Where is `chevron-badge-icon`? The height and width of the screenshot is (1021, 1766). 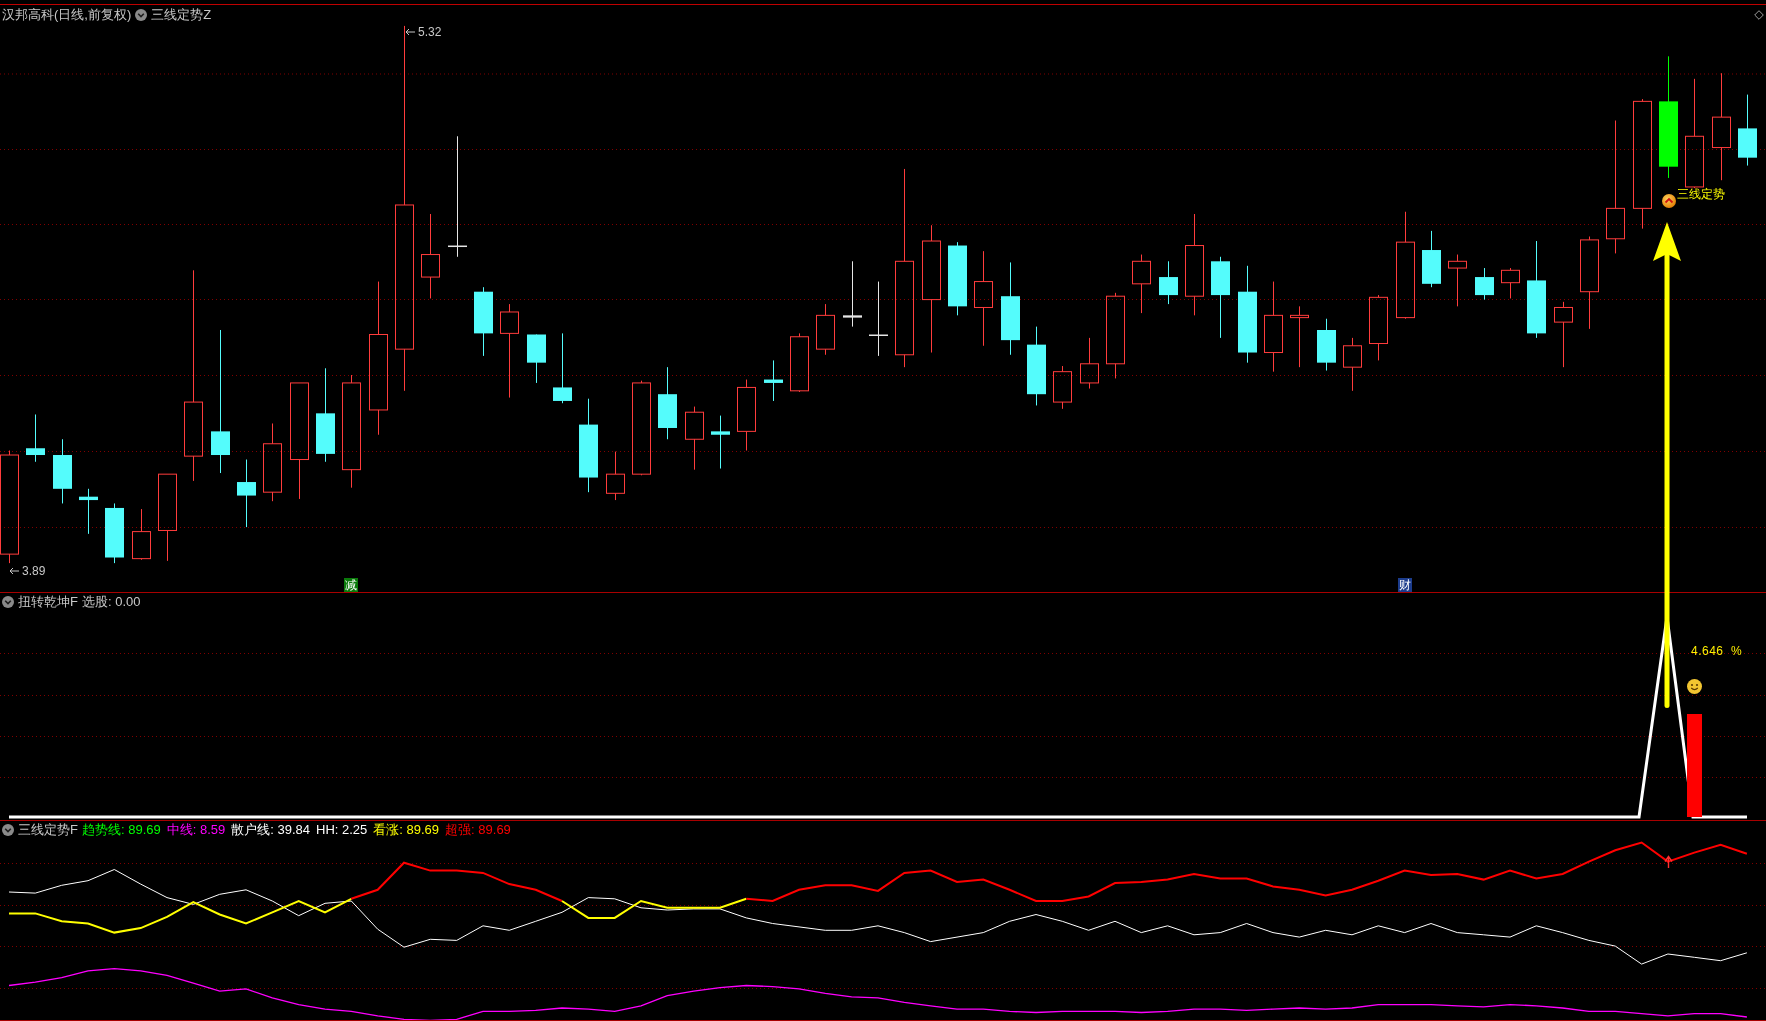
chevron-badge-icon is located at coordinates (1669, 201).